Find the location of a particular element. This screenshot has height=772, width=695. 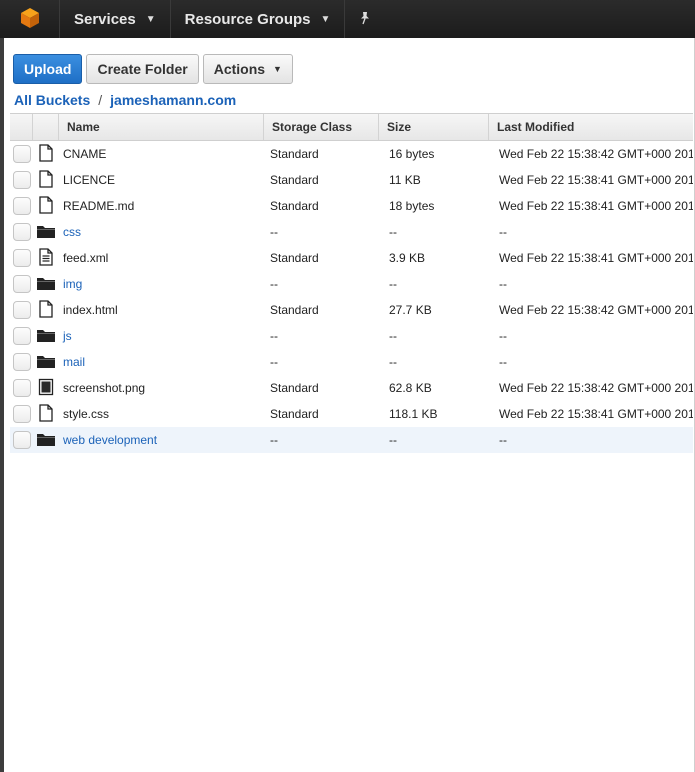

row-size: 11 KB is located at coordinates (405, 180).